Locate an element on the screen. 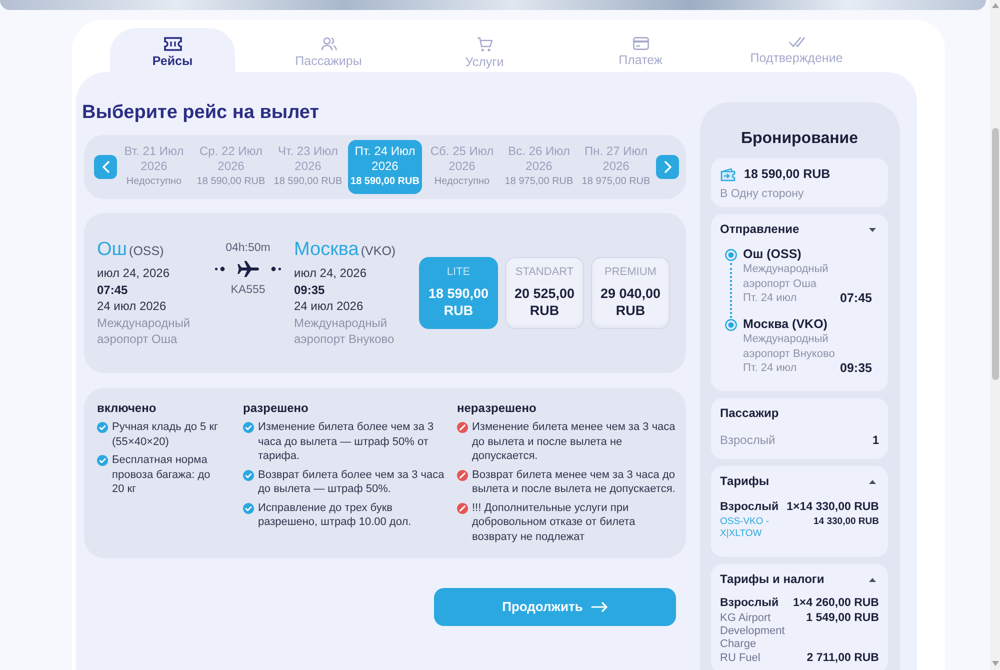  passenger-count: 1 is located at coordinates (875, 440).